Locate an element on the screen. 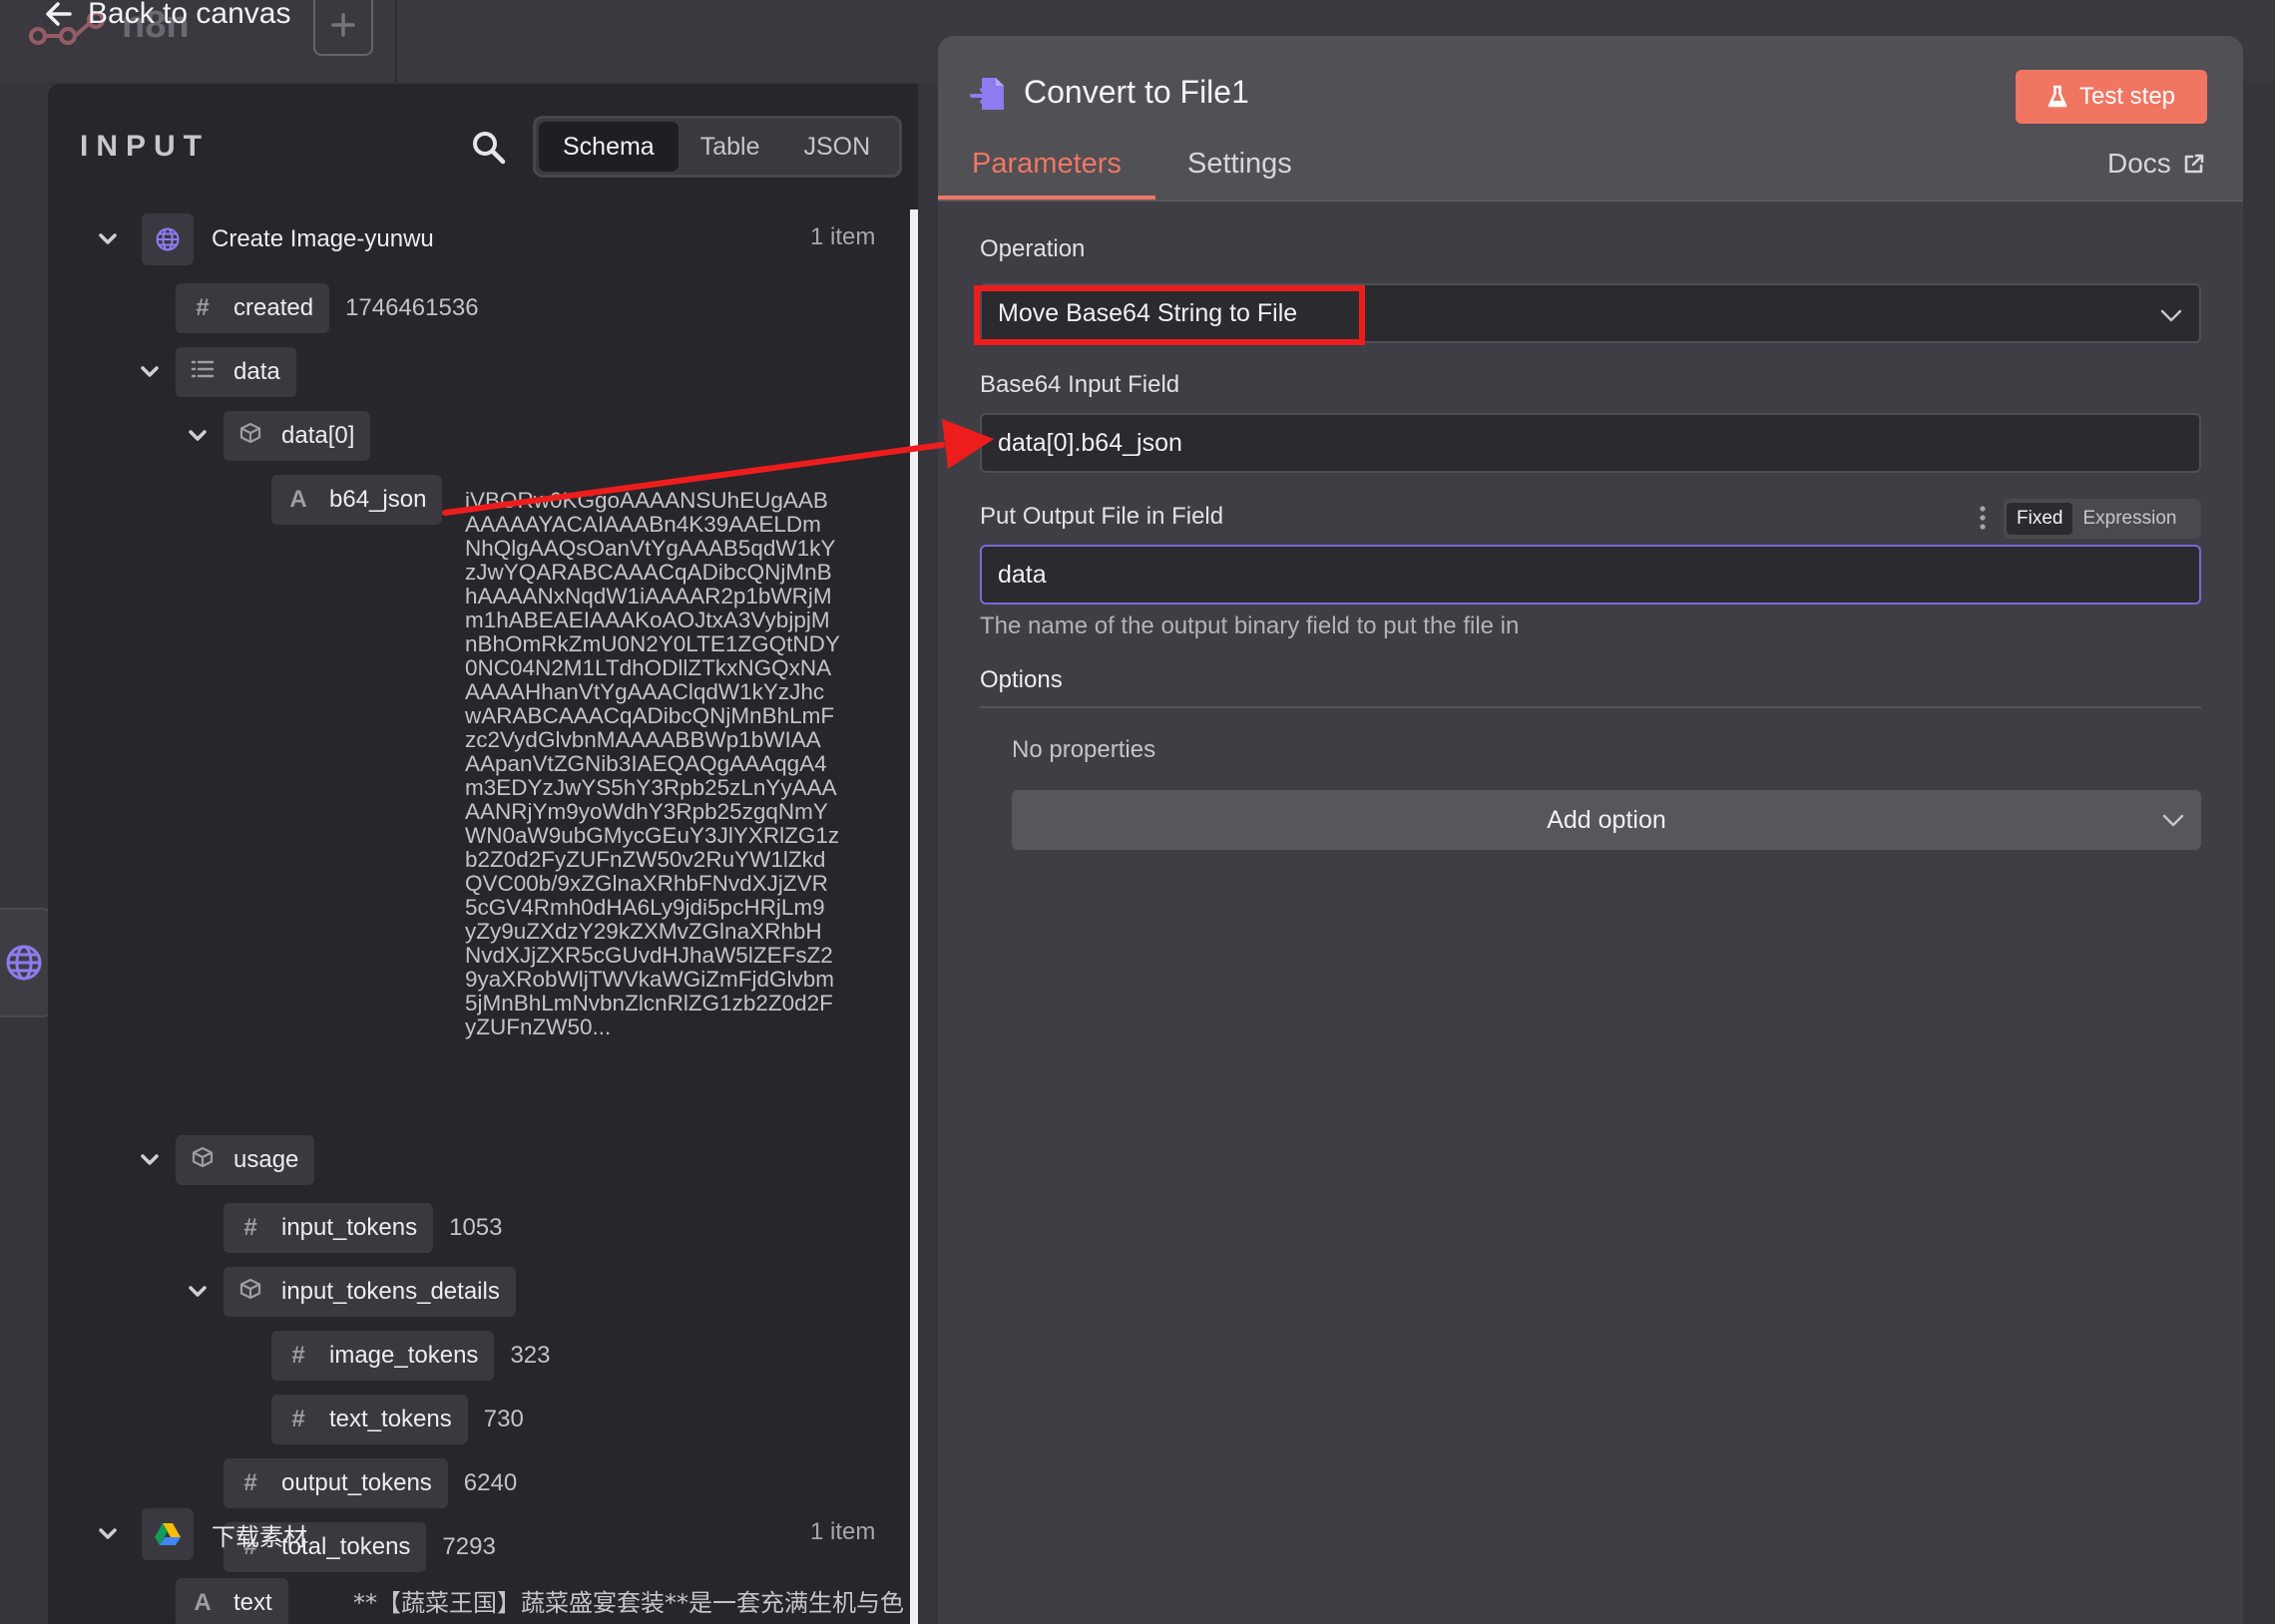 This screenshot has height=1624, width=2275. schema-field-text-tokens: # text_tokens 730 is located at coordinates (398, 1419).